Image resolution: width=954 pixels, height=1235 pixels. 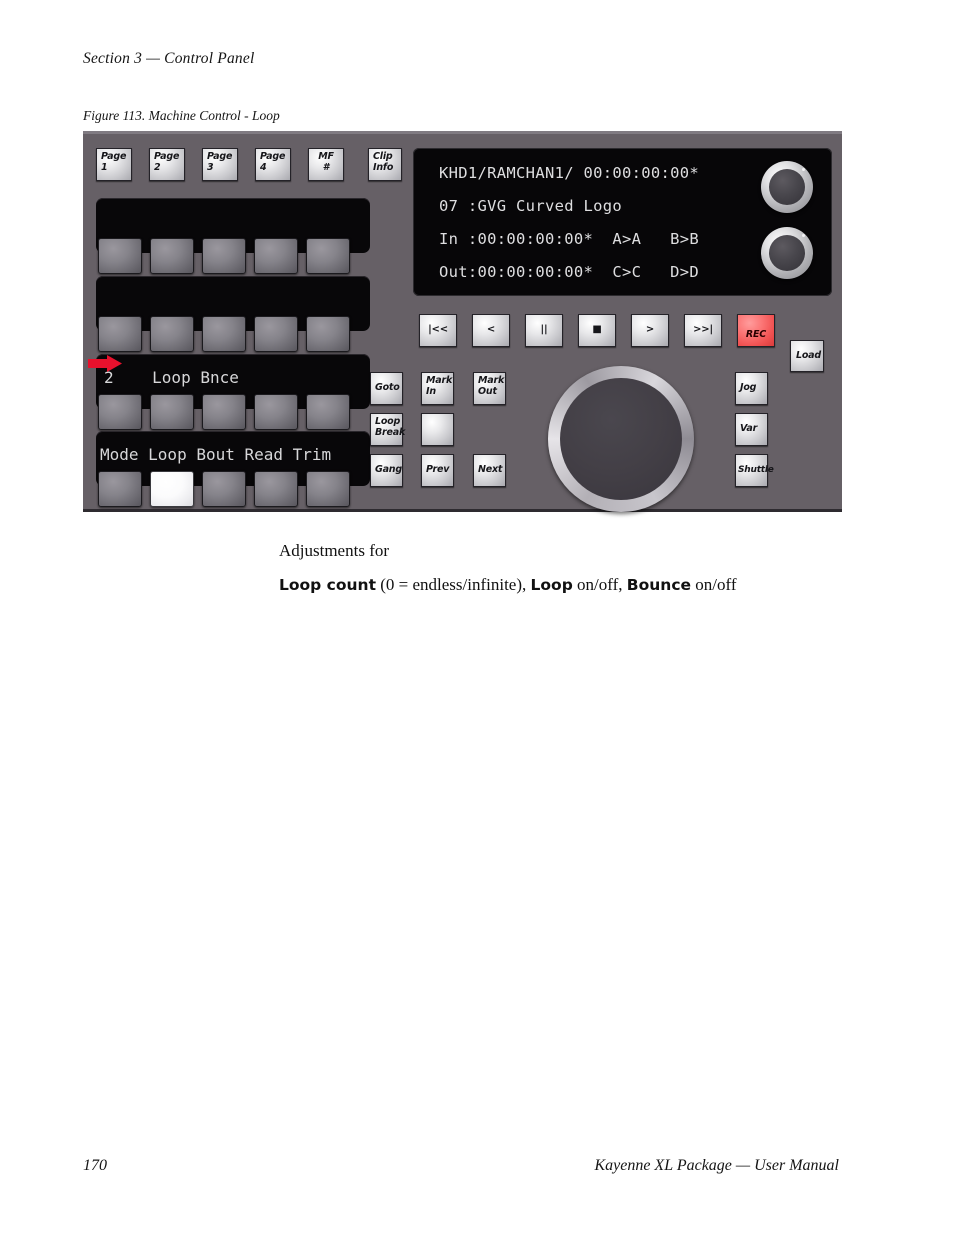 I want to click on body-detail-text-2: on/off,, so click(x=599, y=584).